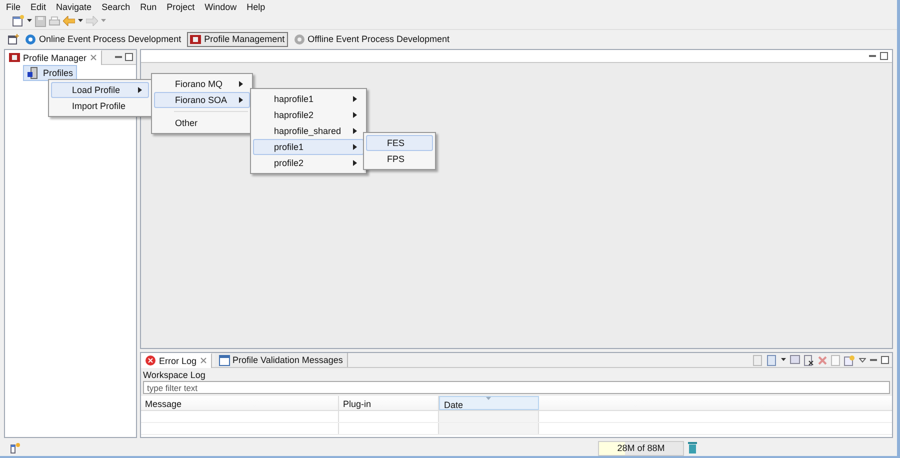 Image resolution: width=900 pixels, height=458 pixels. What do you see at coordinates (176, 360) in the screenshot?
I see `view-tab: Error Log` at bounding box center [176, 360].